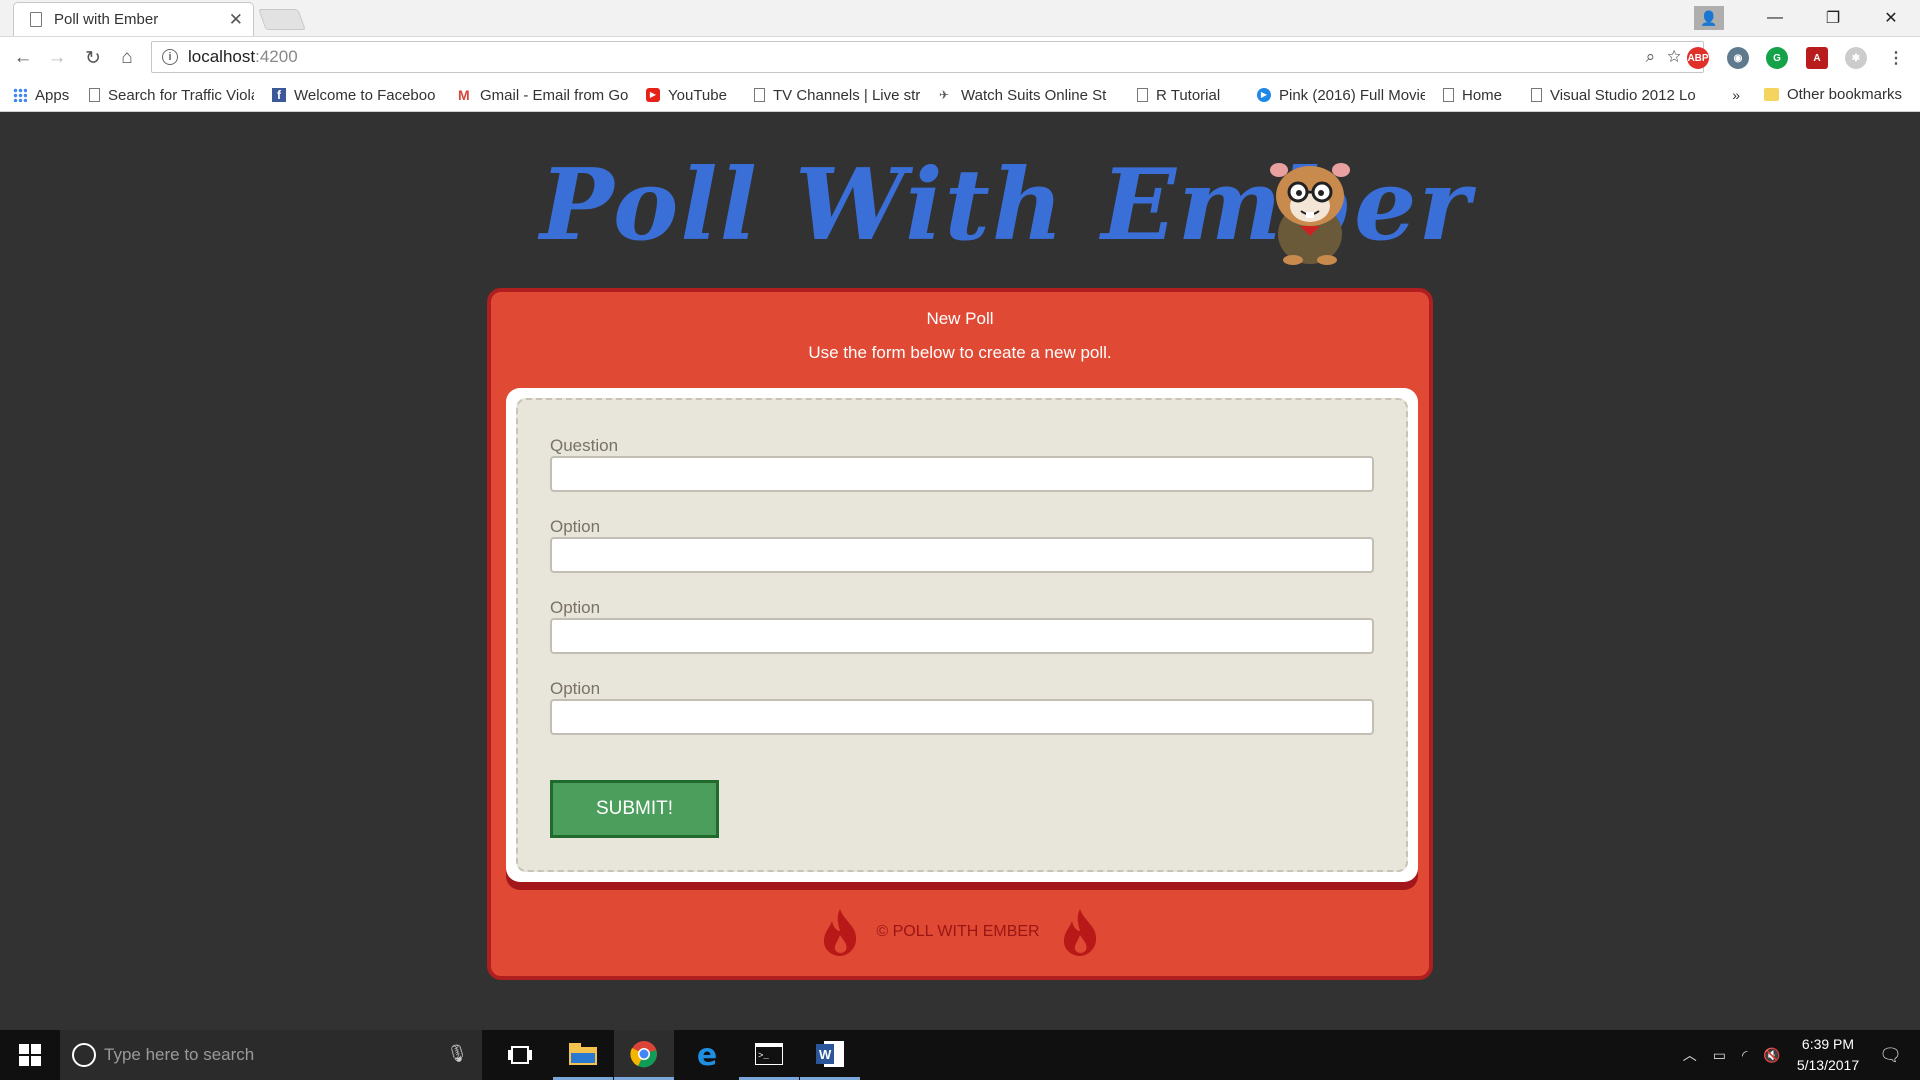 The width and height of the screenshot is (1920, 1080). Describe the element at coordinates (960, 352) in the screenshot. I see `card-subtitle: Use the form below to create a new poll.` at that location.